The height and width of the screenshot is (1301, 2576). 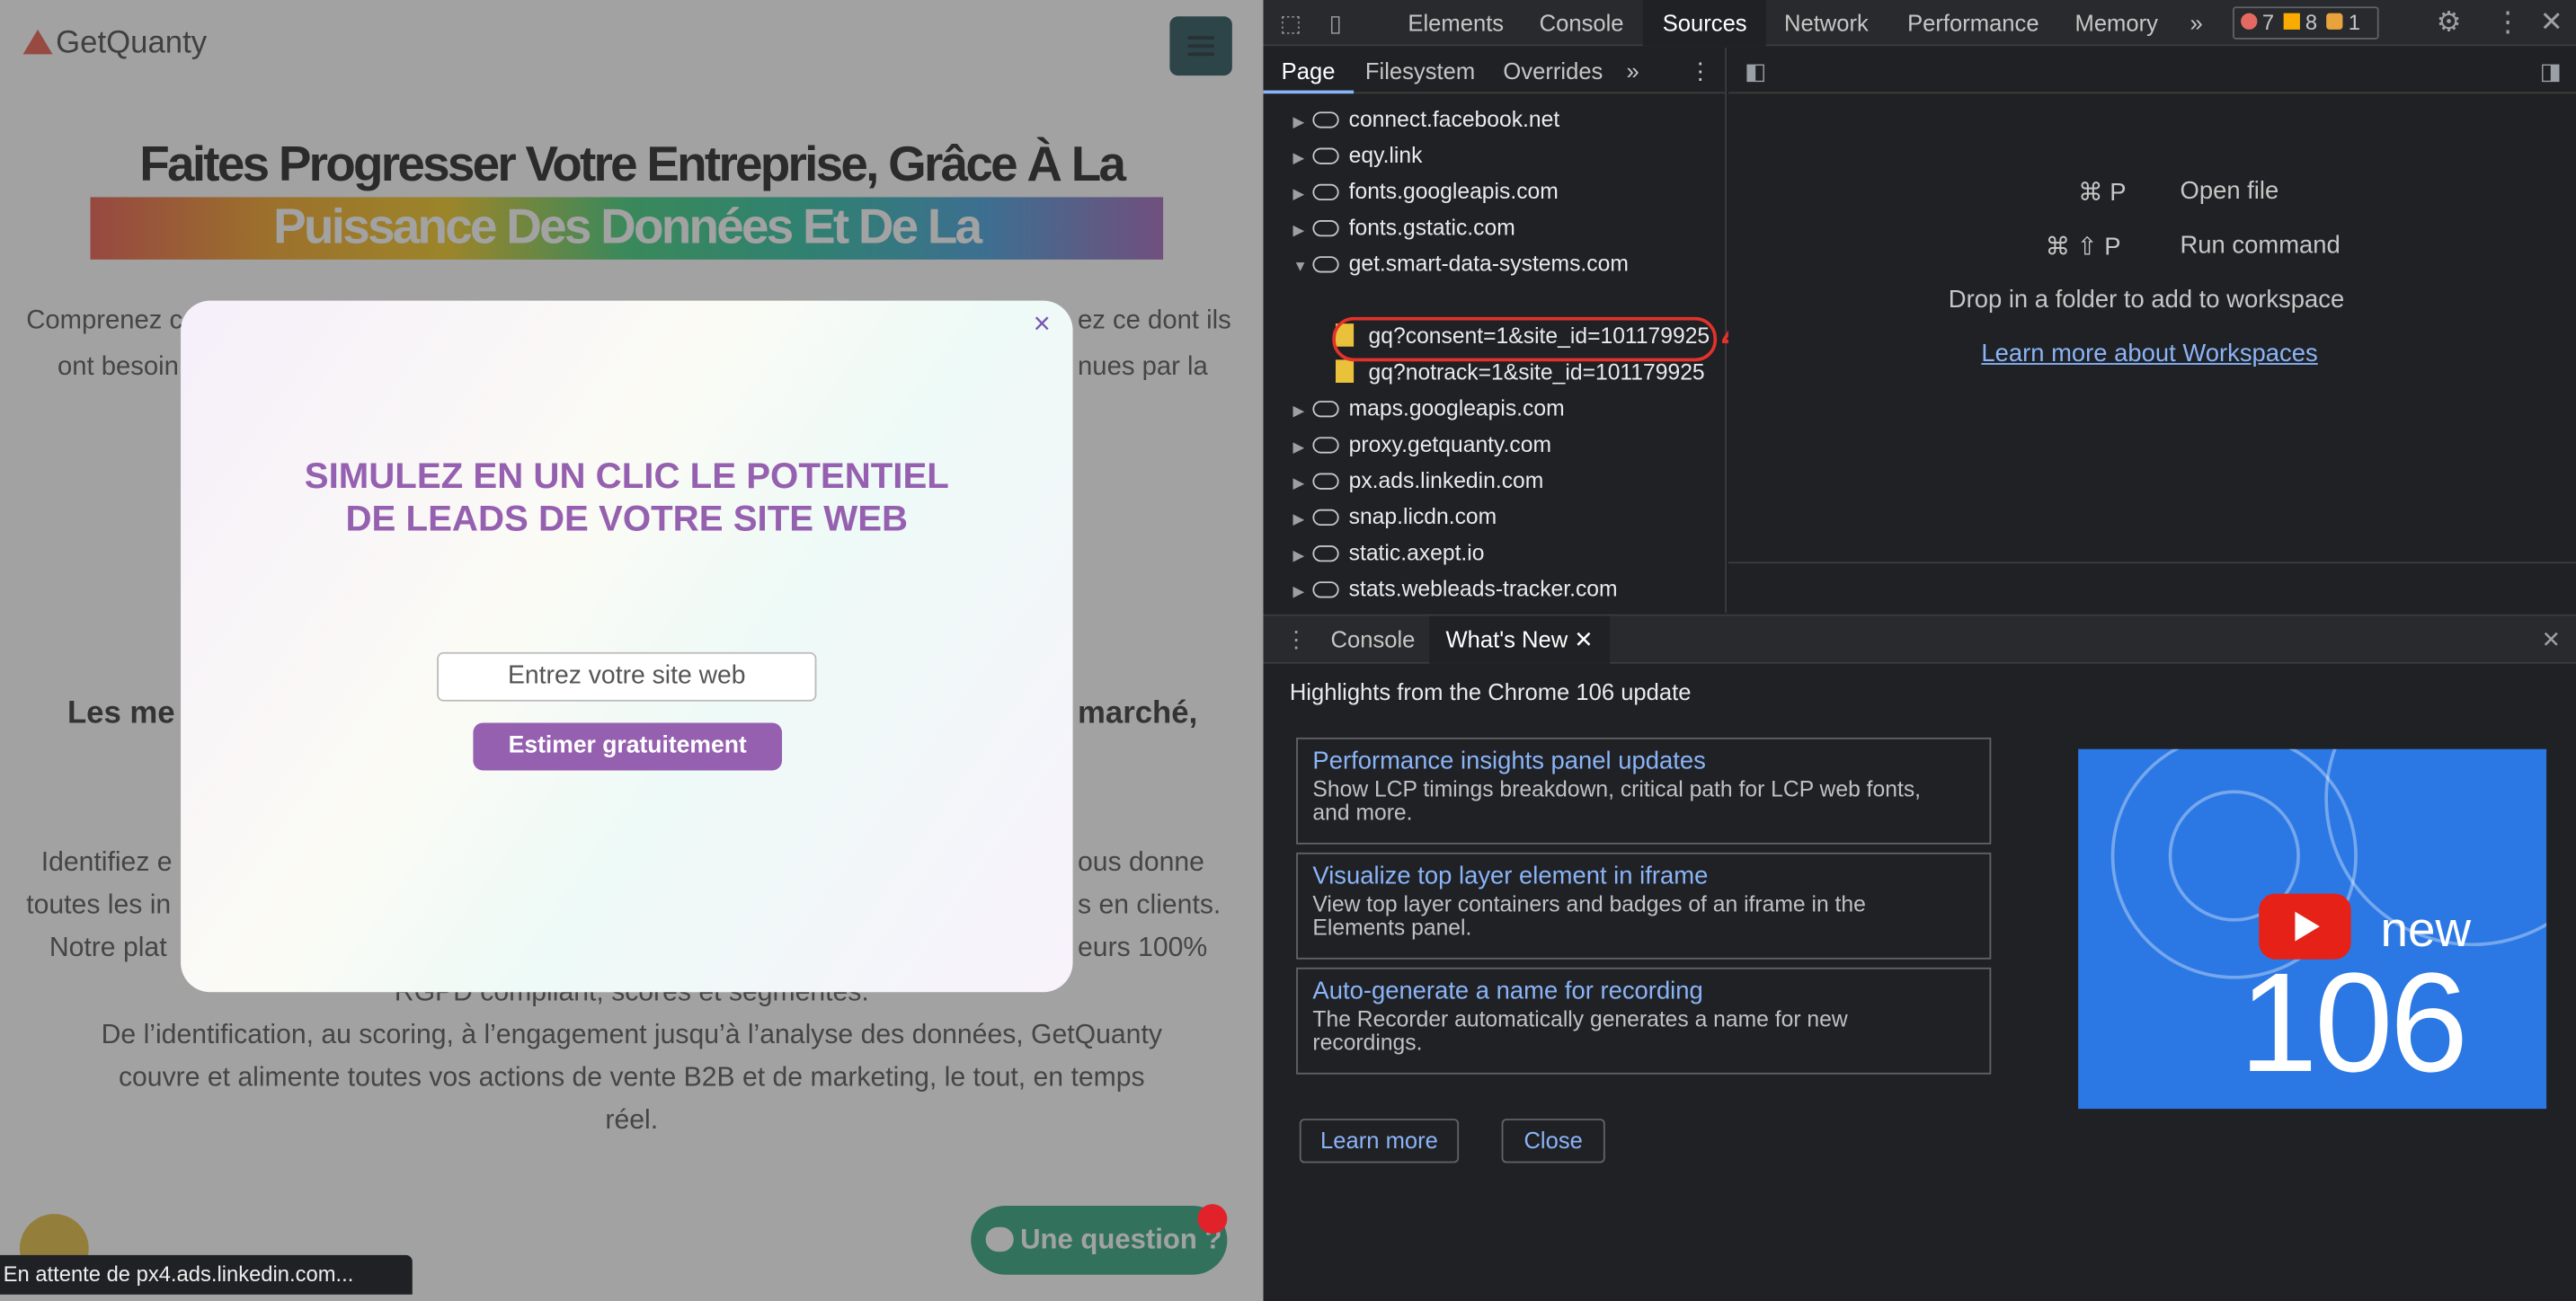 I want to click on tree-item-domain: ▶ maps.googleapis.com, so click(x=1428, y=409).